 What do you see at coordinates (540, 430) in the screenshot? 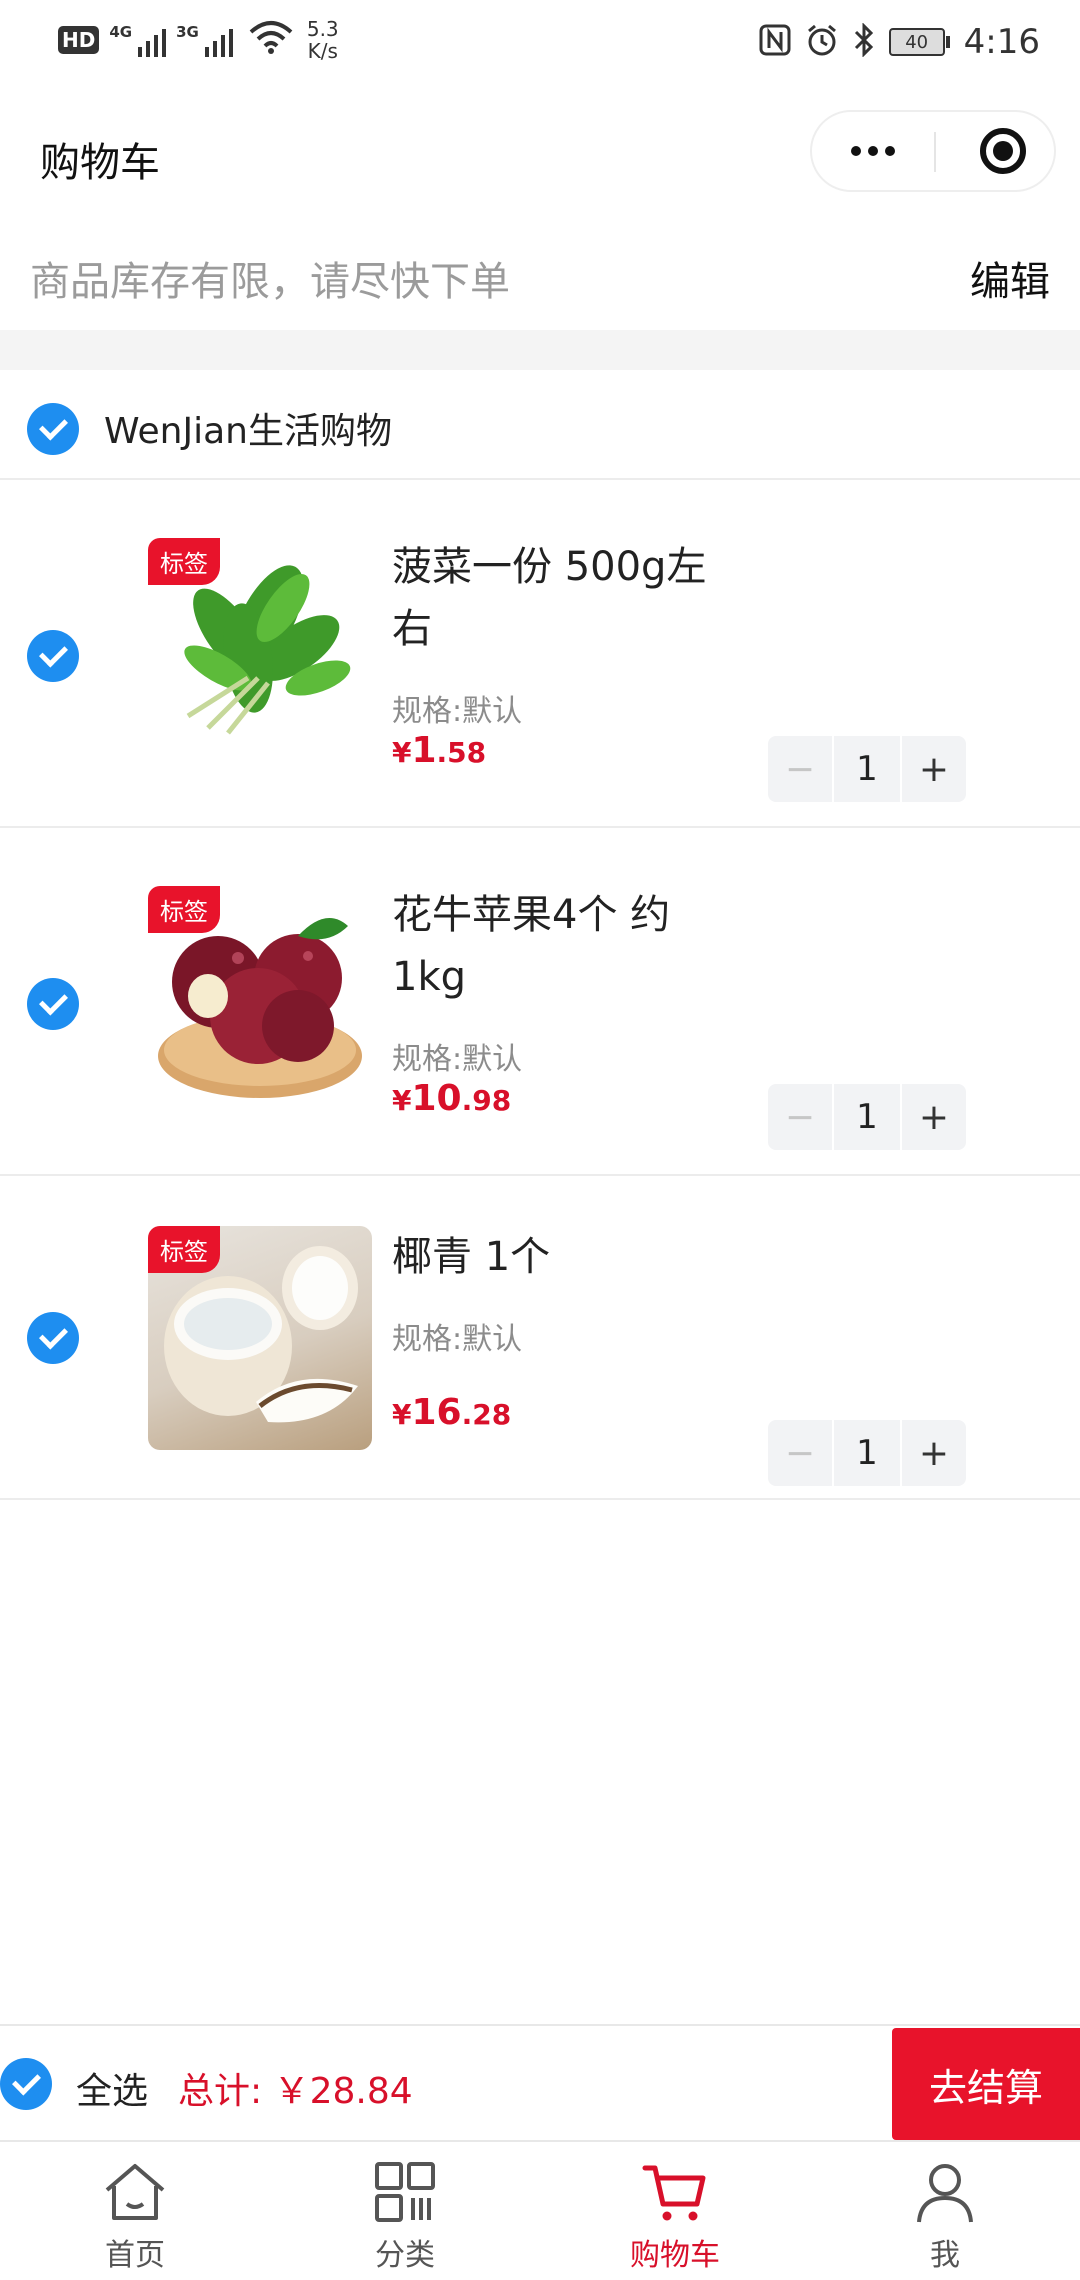
I see `shop-row: WenJian生活购物` at bounding box center [540, 430].